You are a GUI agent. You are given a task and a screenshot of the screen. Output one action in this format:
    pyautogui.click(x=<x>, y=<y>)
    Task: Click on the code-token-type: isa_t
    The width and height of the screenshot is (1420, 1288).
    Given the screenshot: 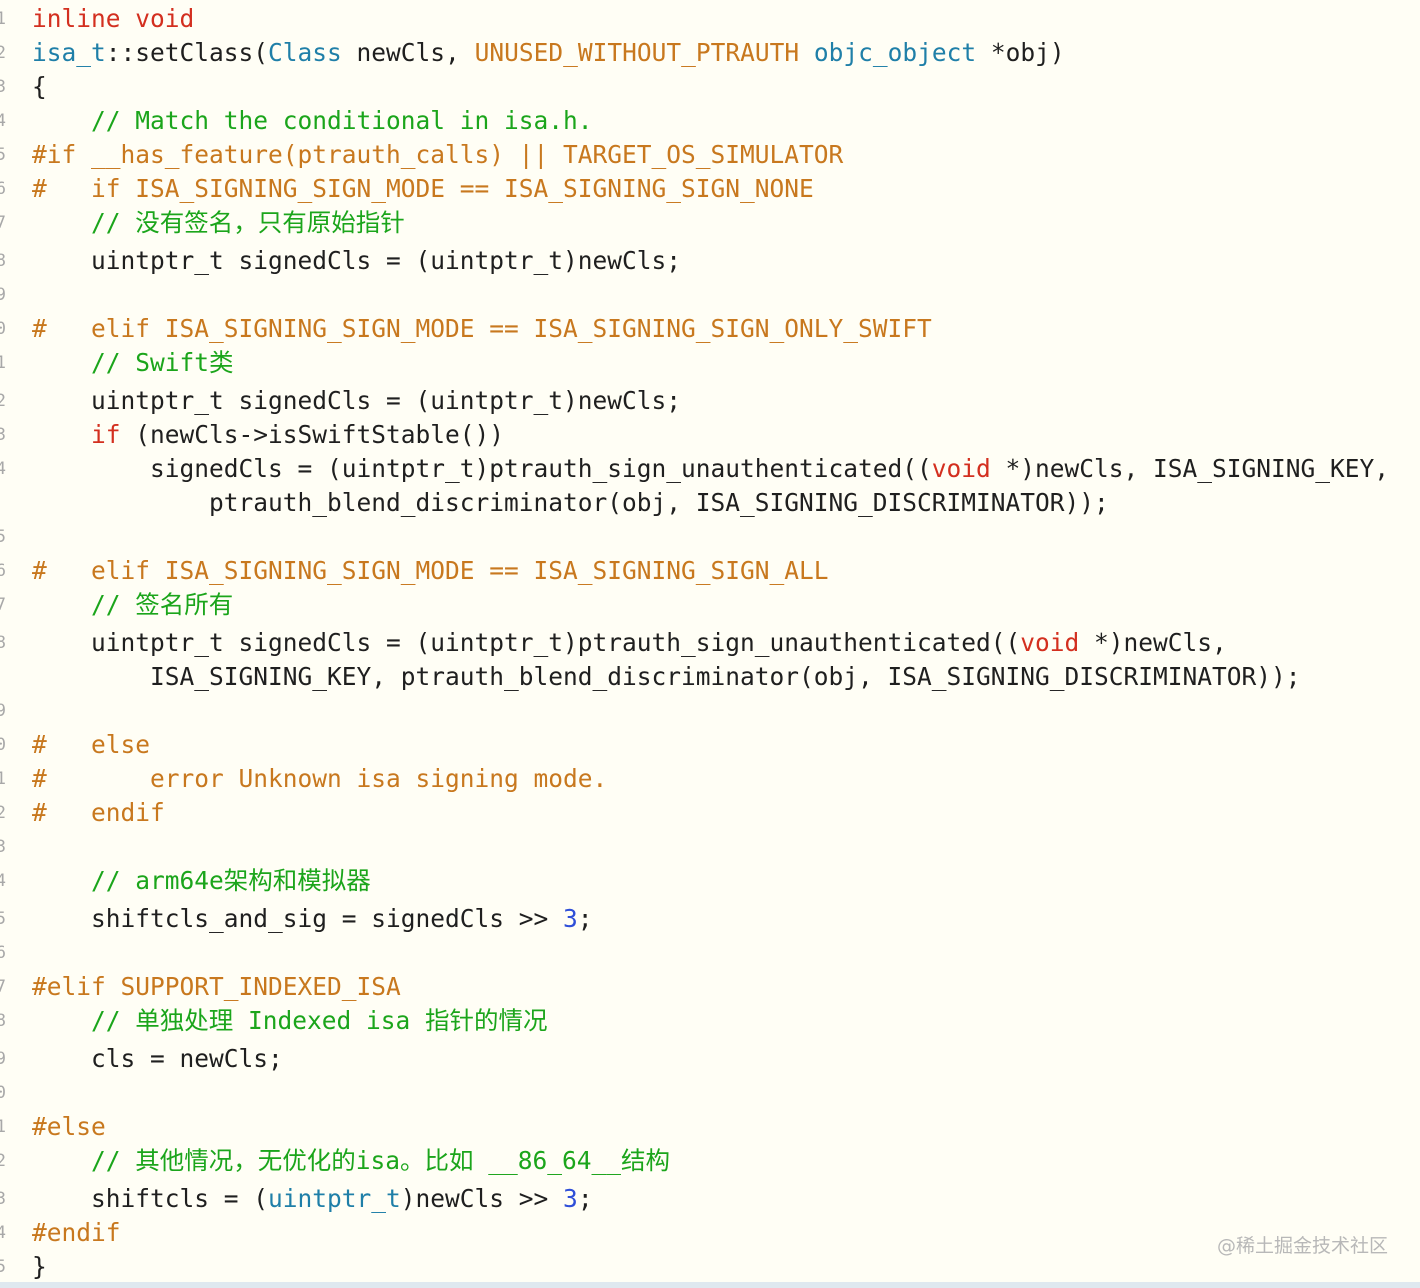 What is the action you would take?
    pyautogui.click(x=69, y=52)
    